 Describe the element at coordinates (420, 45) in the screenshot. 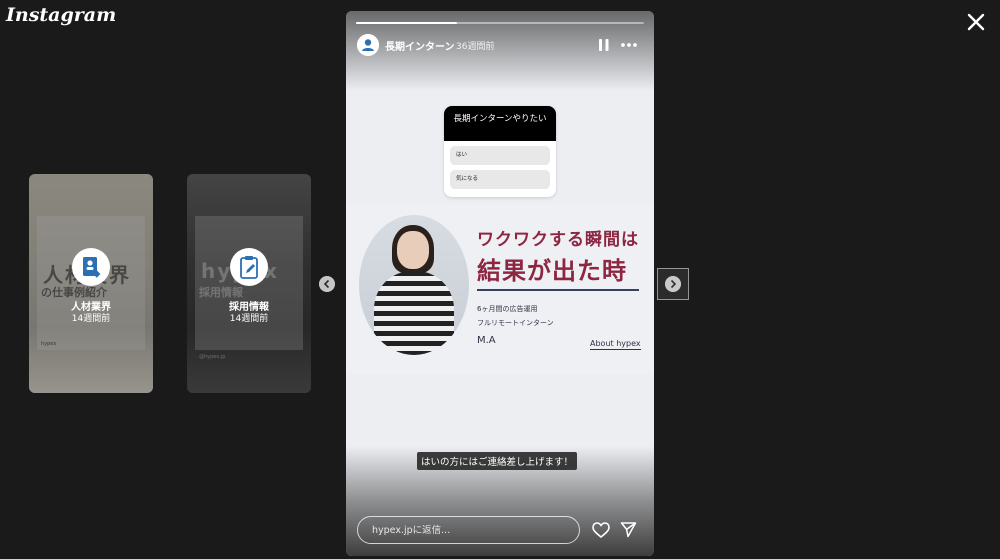

I see `story-username: 長期インターン` at that location.